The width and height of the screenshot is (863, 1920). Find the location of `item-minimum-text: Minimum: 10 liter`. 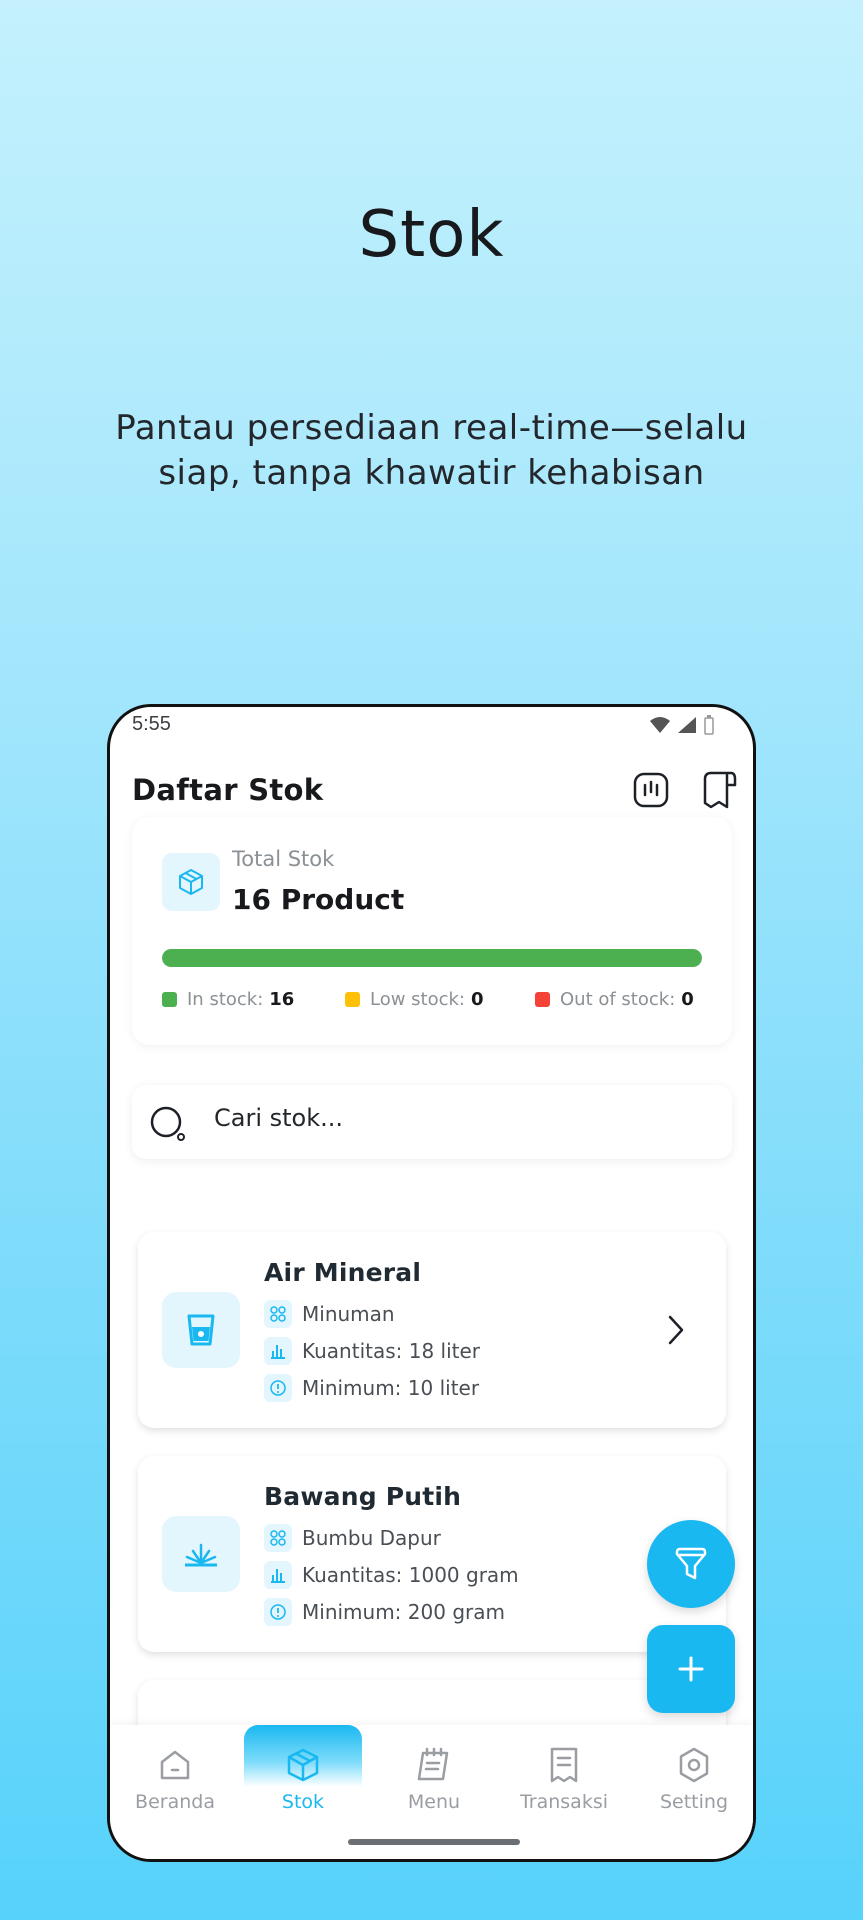

item-minimum-text: Minimum: 10 liter is located at coordinates (391, 1388).